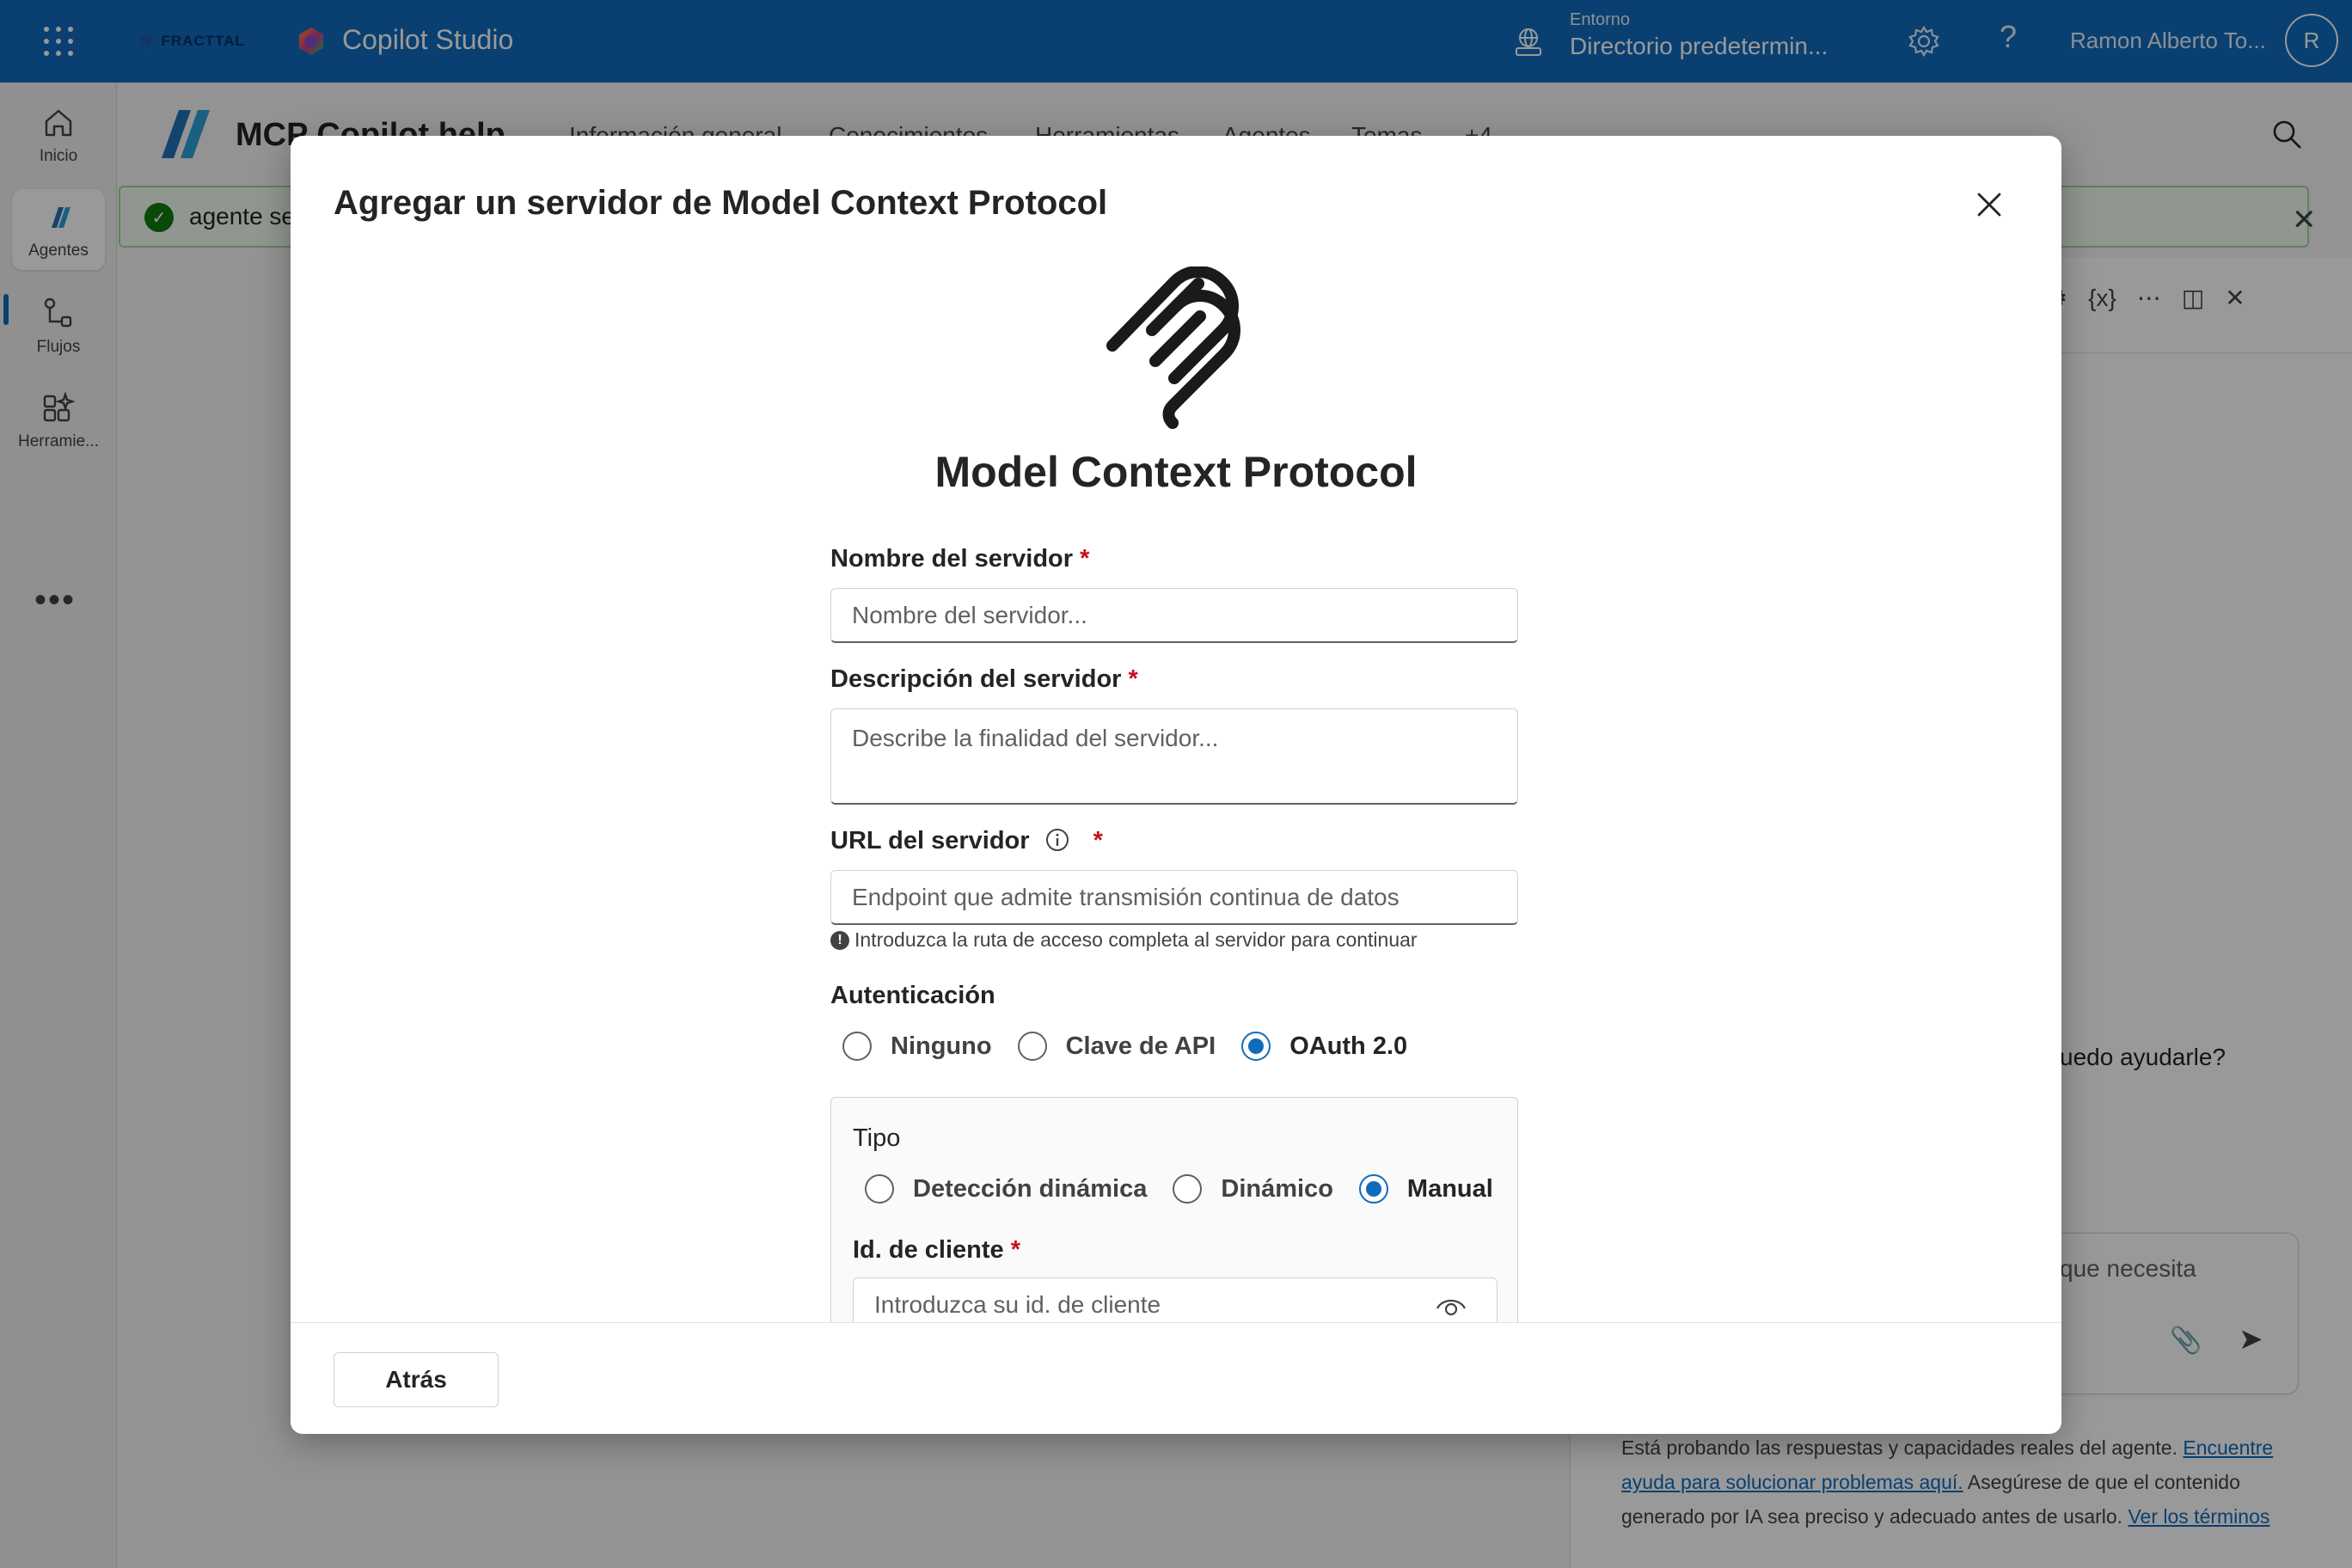 The width and height of the screenshot is (2352, 1568). What do you see at coordinates (912, 995) in the screenshot?
I see `authentication-label: Autenticación` at bounding box center [912, 995].